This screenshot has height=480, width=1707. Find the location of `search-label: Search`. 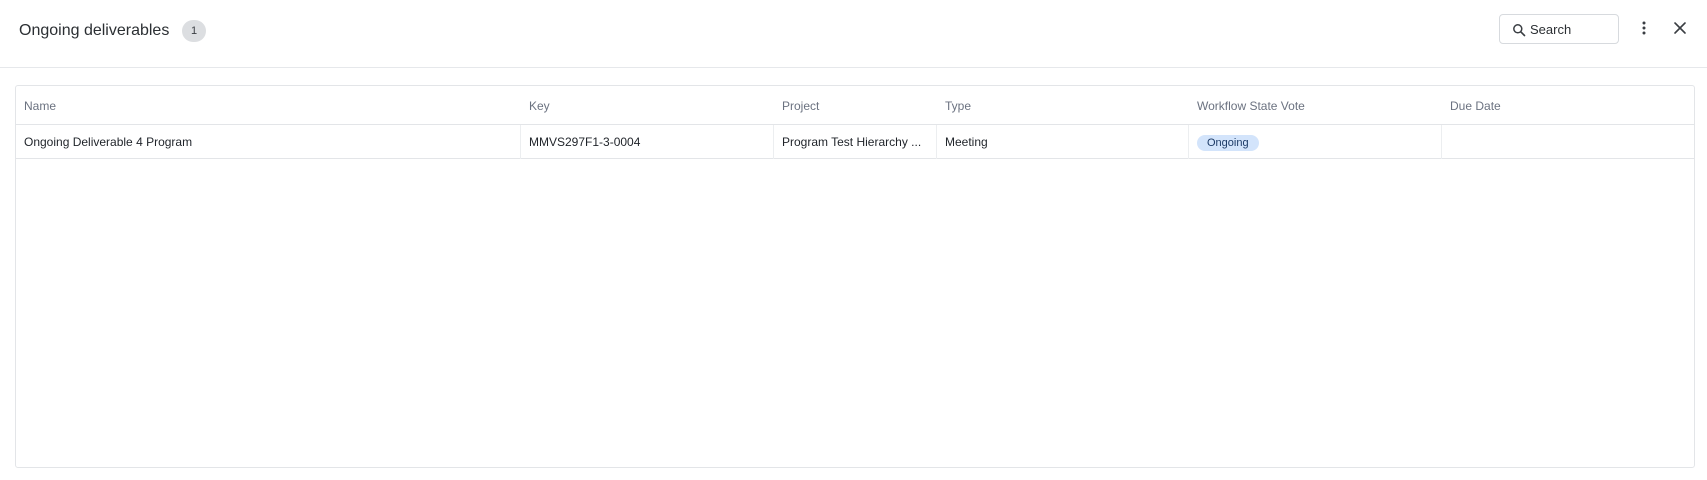

search-label: Search is located at coordinates (1551, 29).